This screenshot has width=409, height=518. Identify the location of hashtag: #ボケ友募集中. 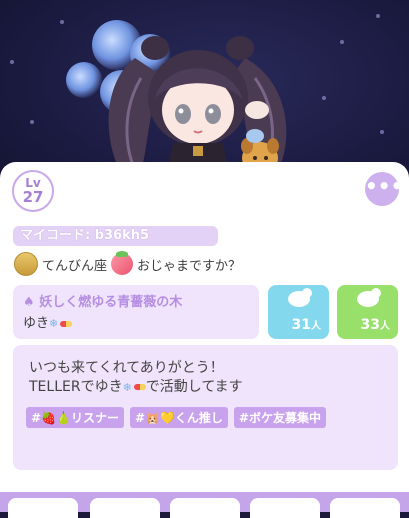
(279, 417).